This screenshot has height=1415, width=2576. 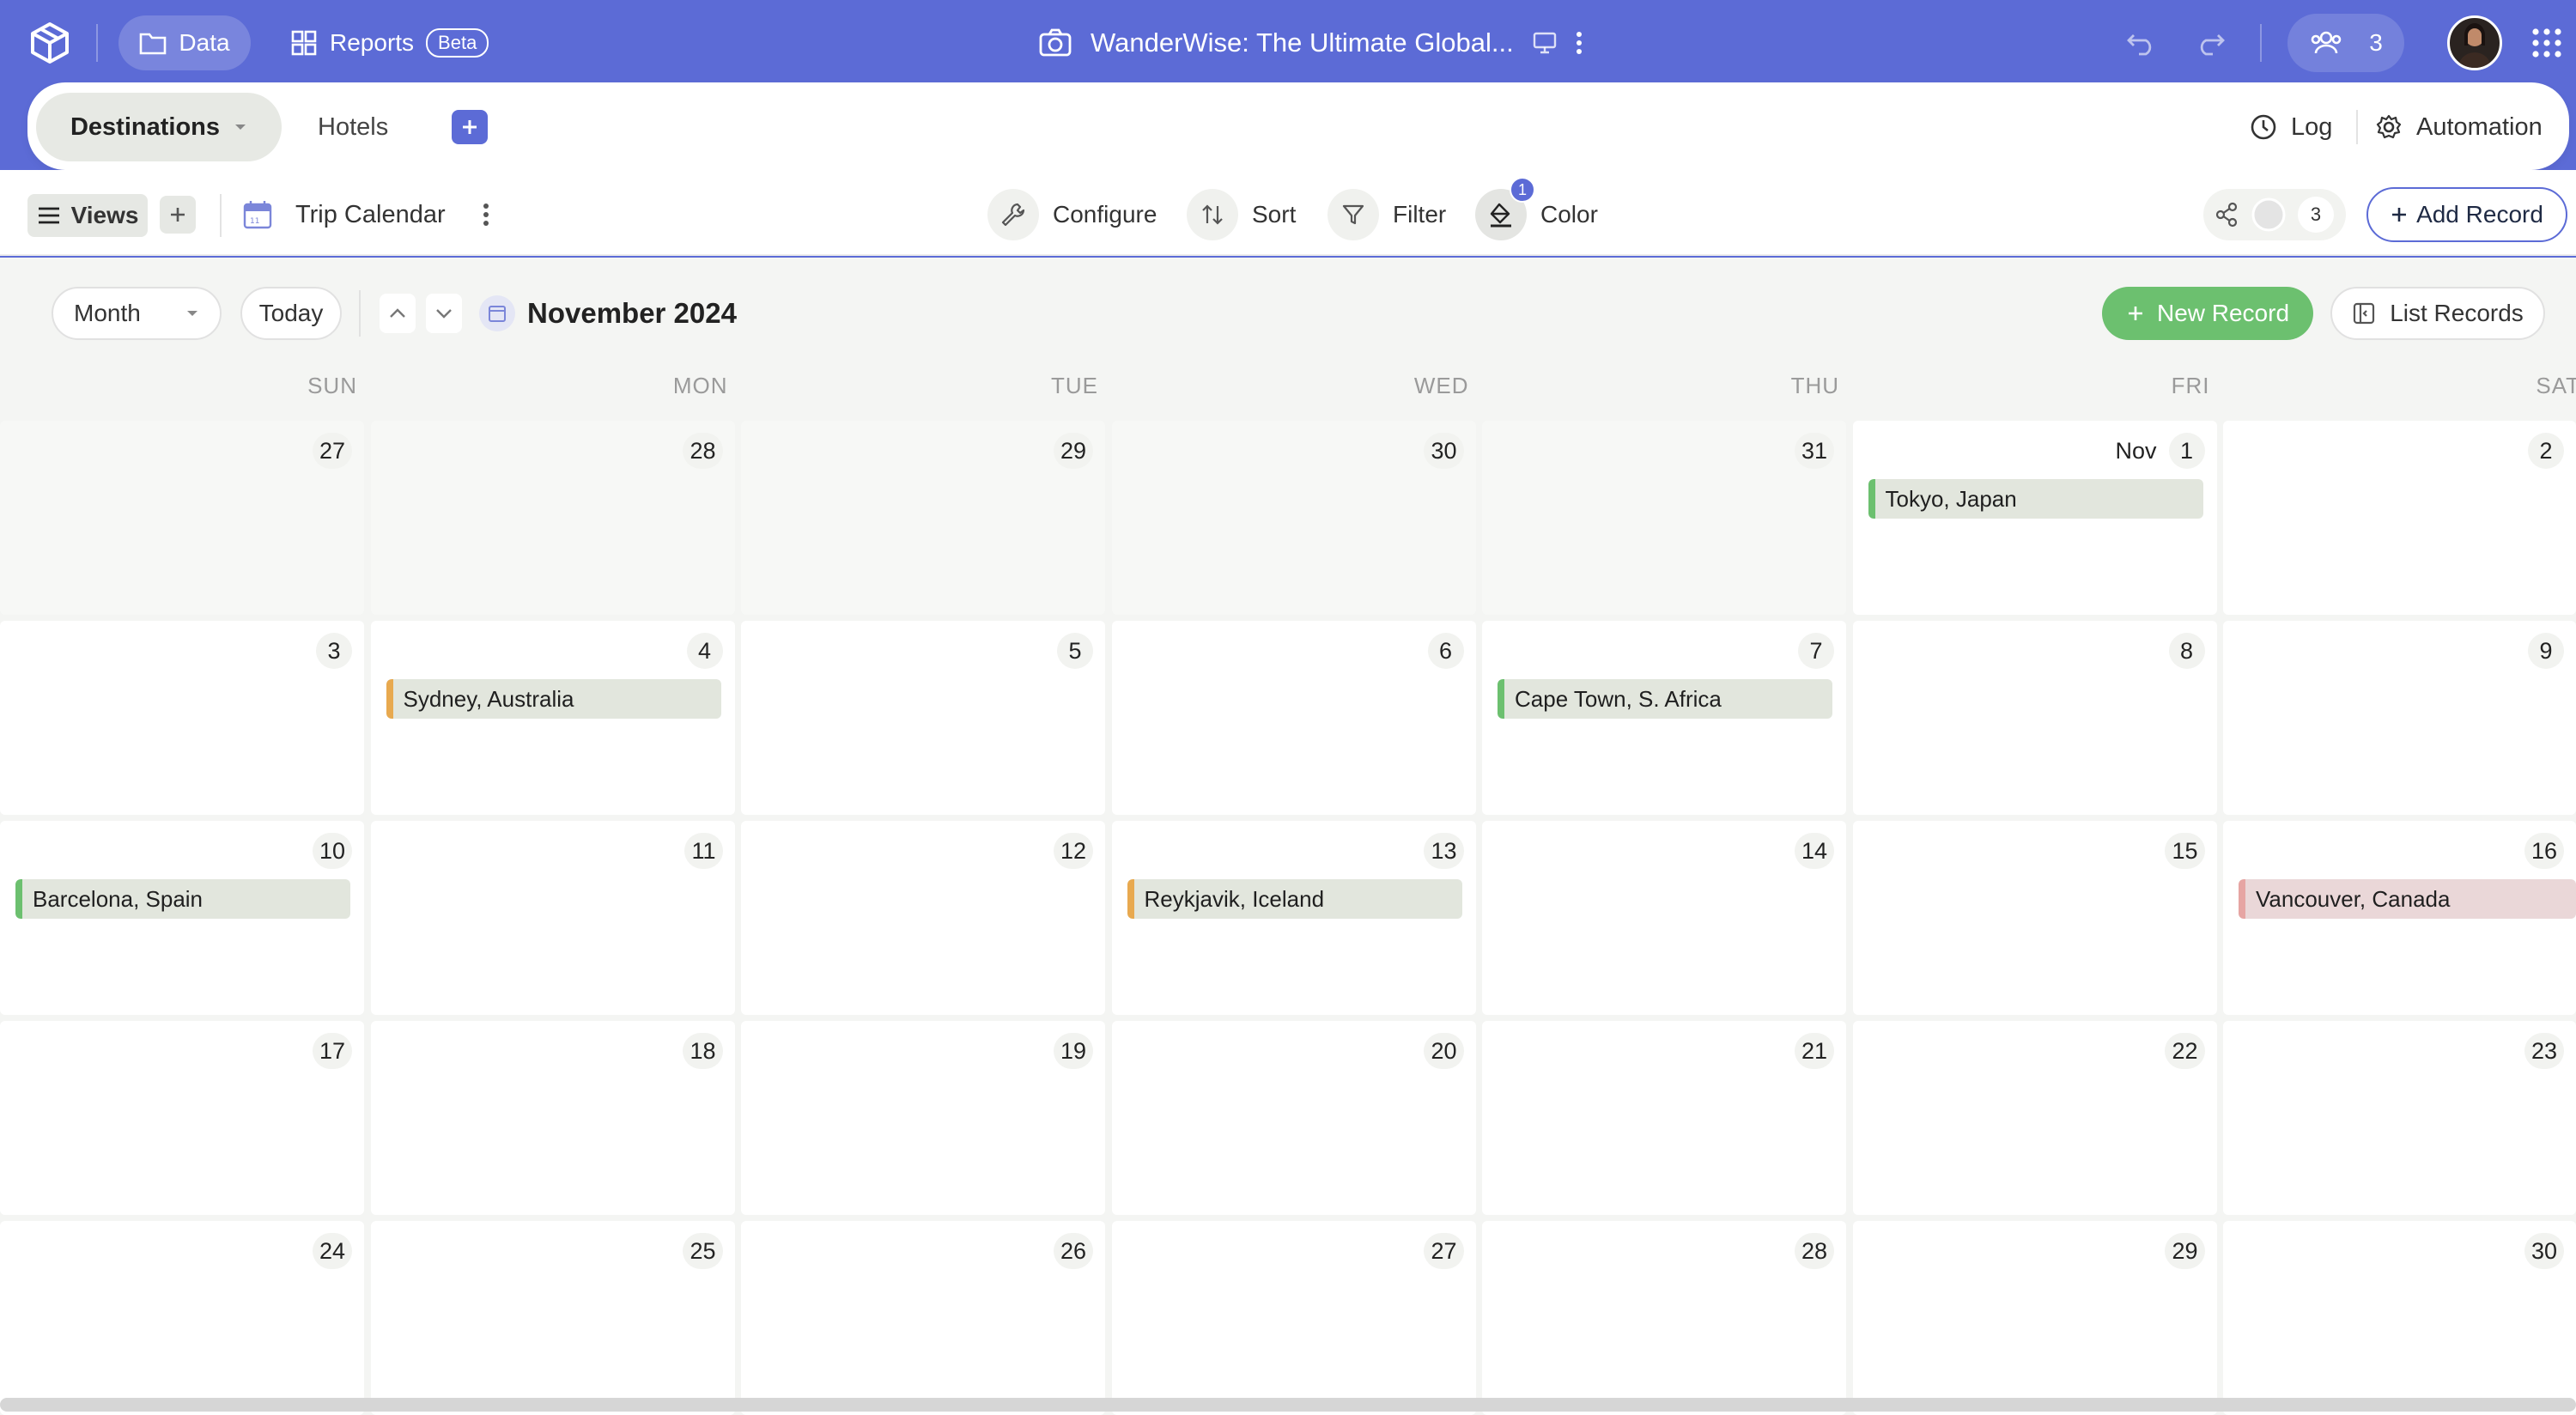 I want to click on color-button: 1 Color, so click(x=1536, y=208).